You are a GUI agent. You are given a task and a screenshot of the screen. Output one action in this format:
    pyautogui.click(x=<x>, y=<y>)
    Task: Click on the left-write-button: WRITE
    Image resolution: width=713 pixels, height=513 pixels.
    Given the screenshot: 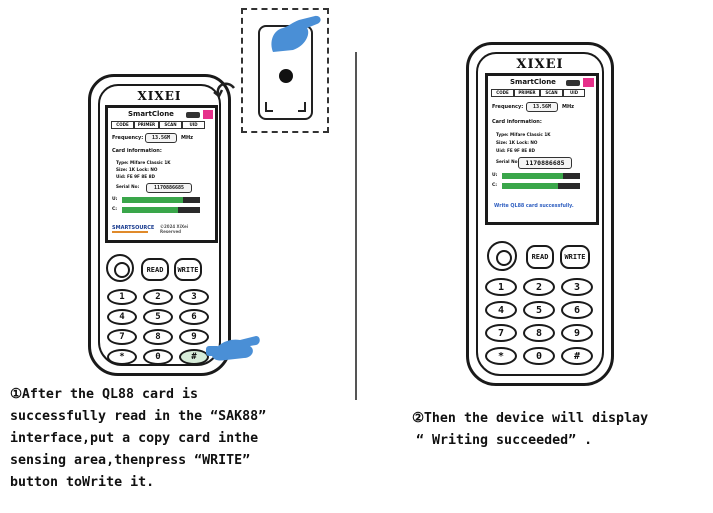 What is the action you would take?
    pyautogui.click(x=188, y=269)
    